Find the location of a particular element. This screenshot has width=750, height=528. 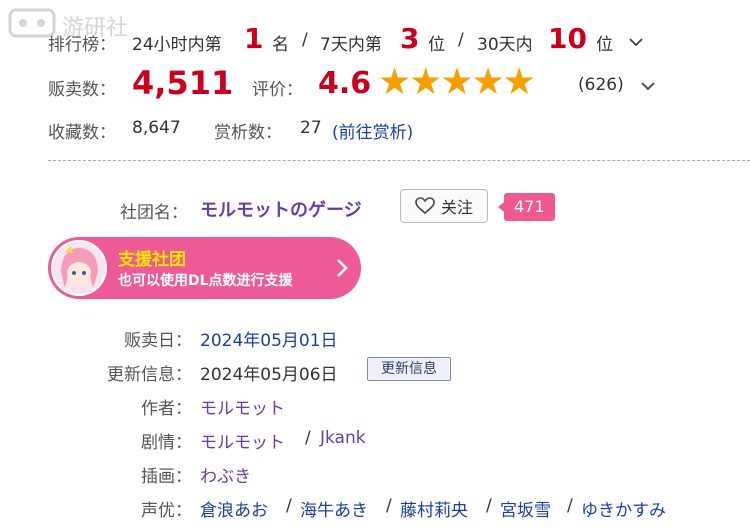

follow-count-badge: 471 is located at coordinates (526, 207).